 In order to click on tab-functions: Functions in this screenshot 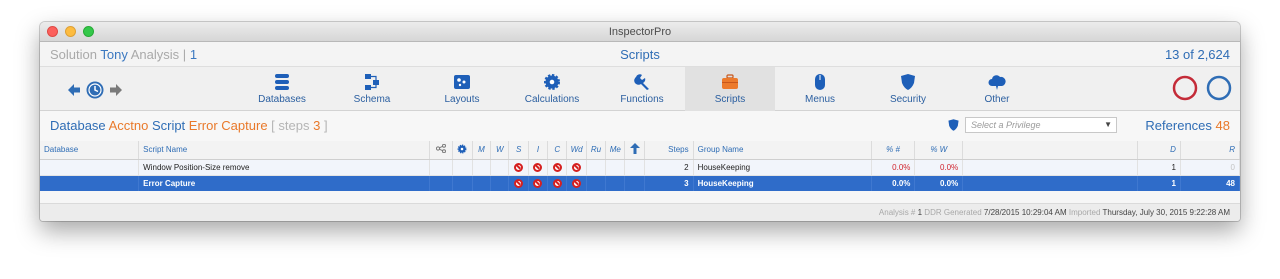, I will do `click(642, 89)`.